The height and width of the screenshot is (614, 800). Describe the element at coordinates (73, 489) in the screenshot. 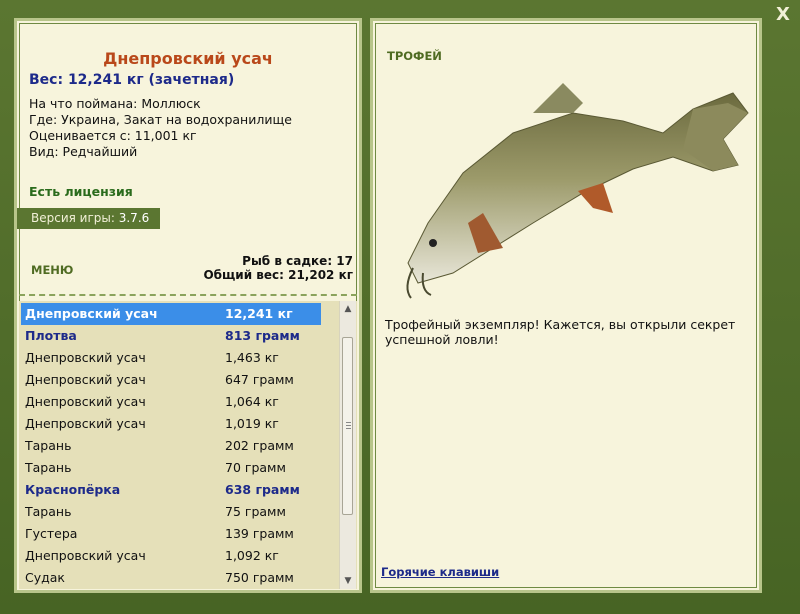

I see `item-name: Краснопёрка` at that location.